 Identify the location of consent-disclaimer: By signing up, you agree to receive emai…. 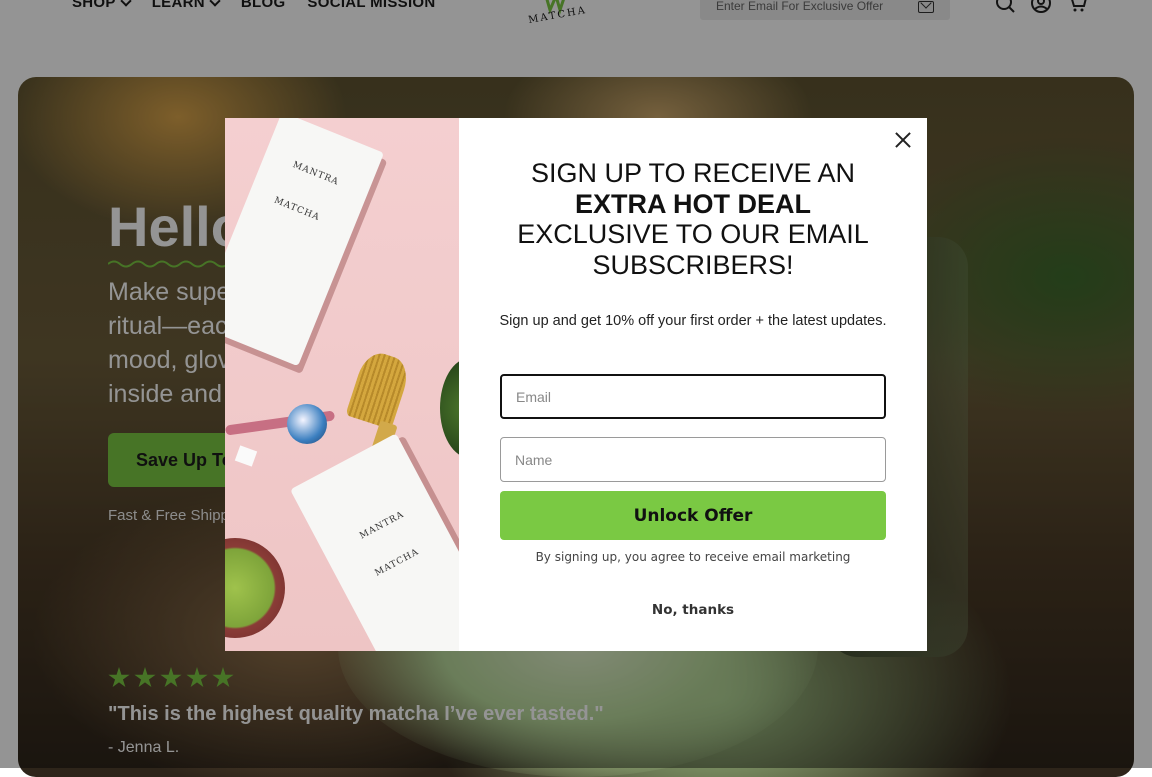
(693, 557).